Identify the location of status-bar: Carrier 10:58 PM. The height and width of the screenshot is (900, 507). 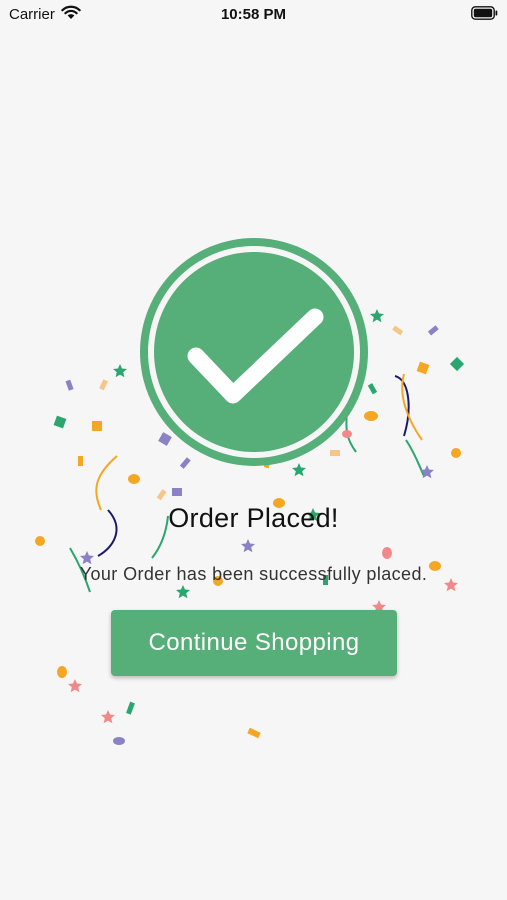
(253, 14).